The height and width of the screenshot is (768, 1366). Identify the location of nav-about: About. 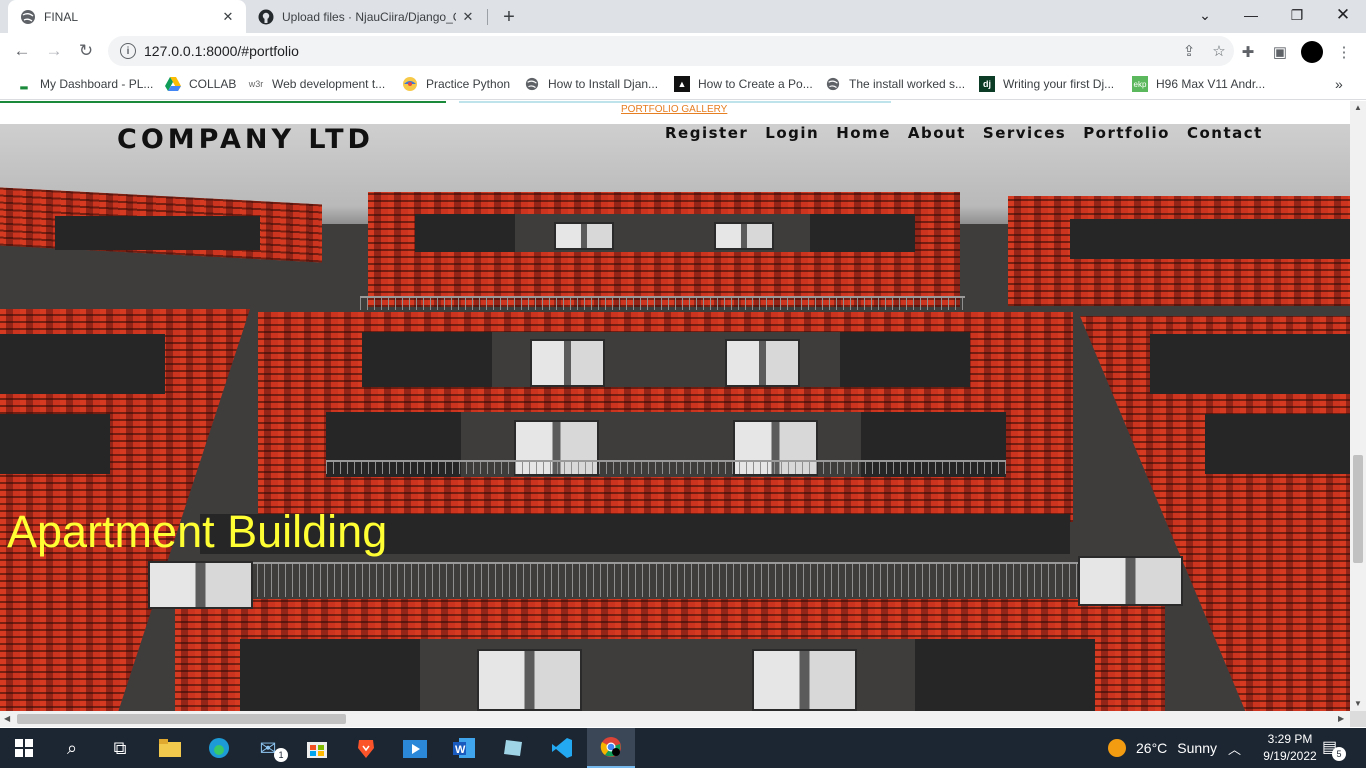
(937, 133).